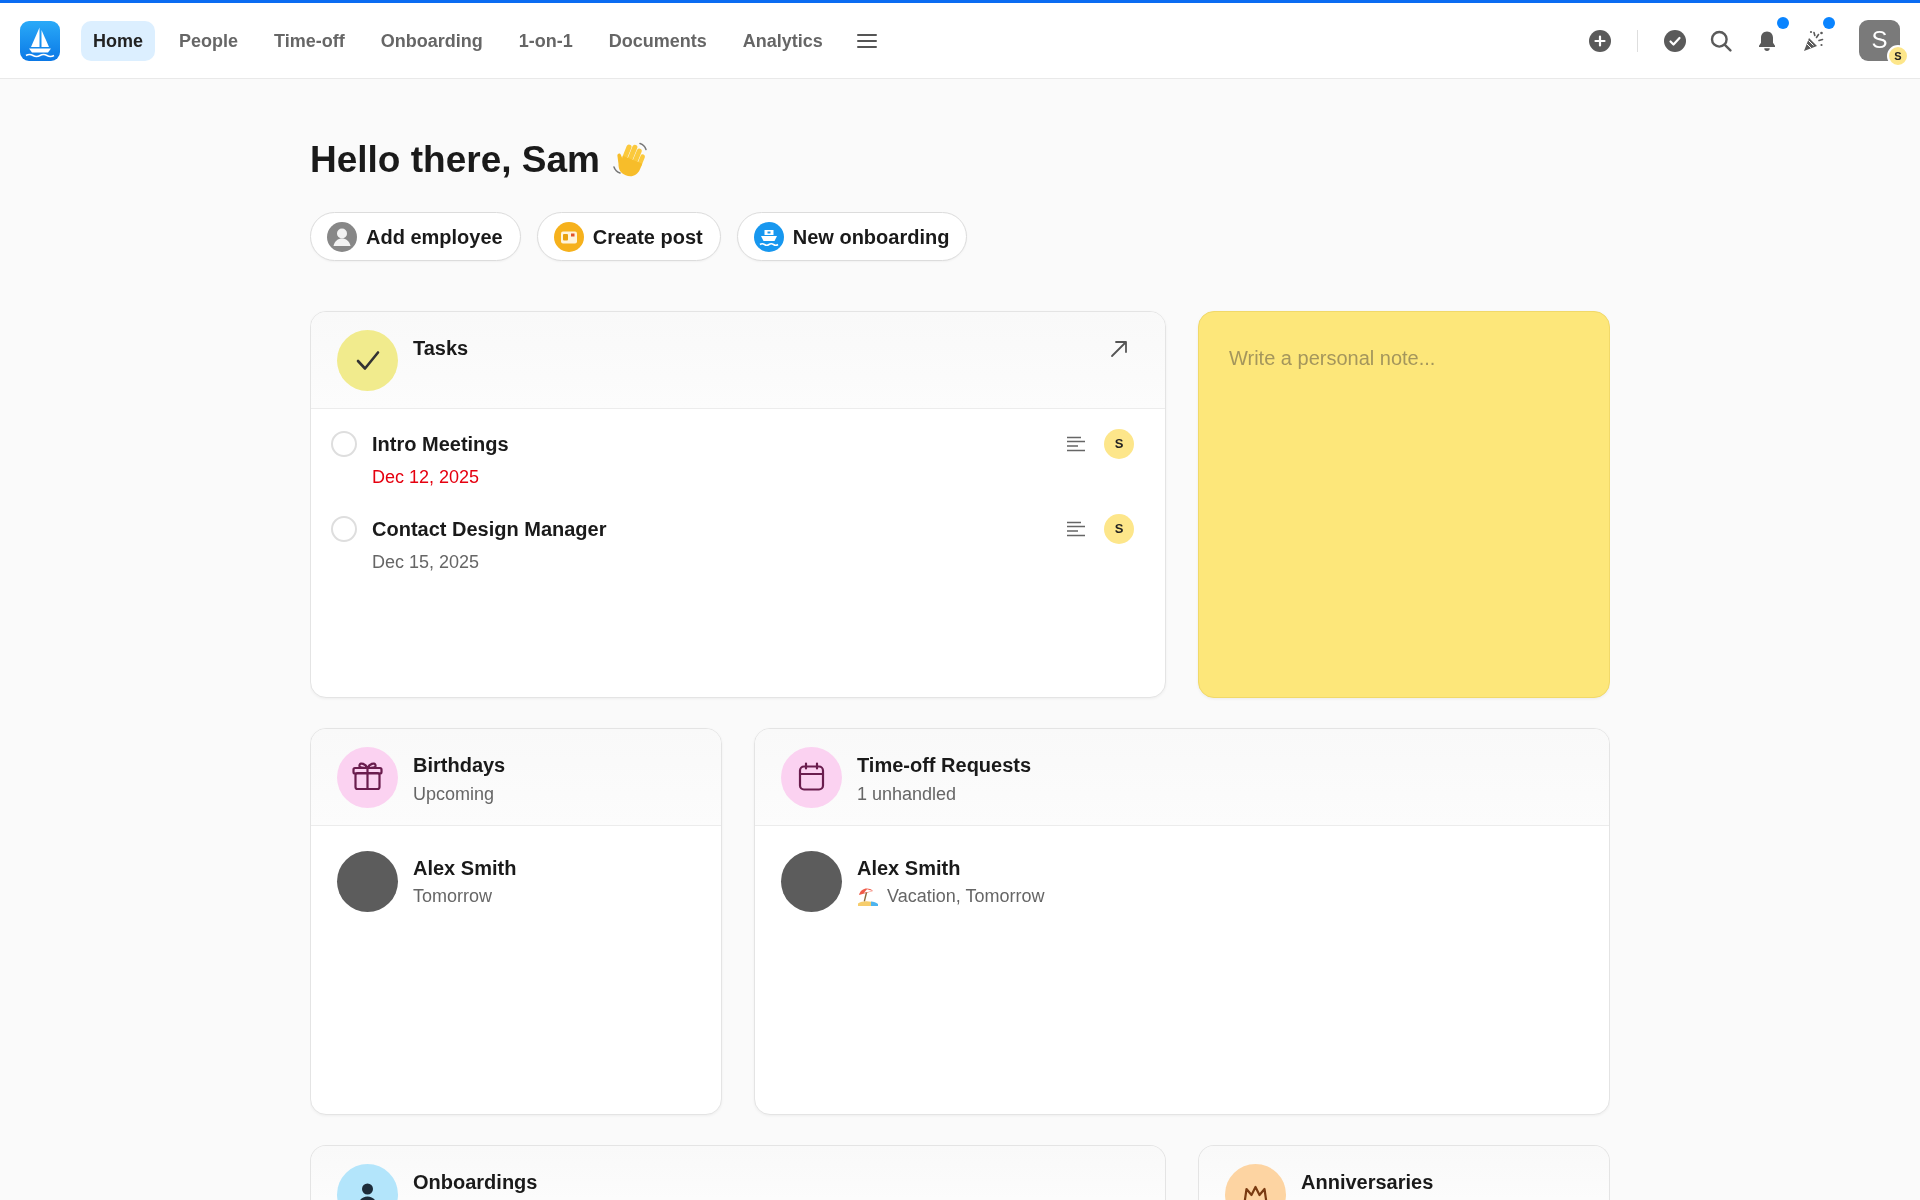  Describe the element at coordinates (452, 896) in the screenshot. I see `entry-detail: Tomorrow` at that location.